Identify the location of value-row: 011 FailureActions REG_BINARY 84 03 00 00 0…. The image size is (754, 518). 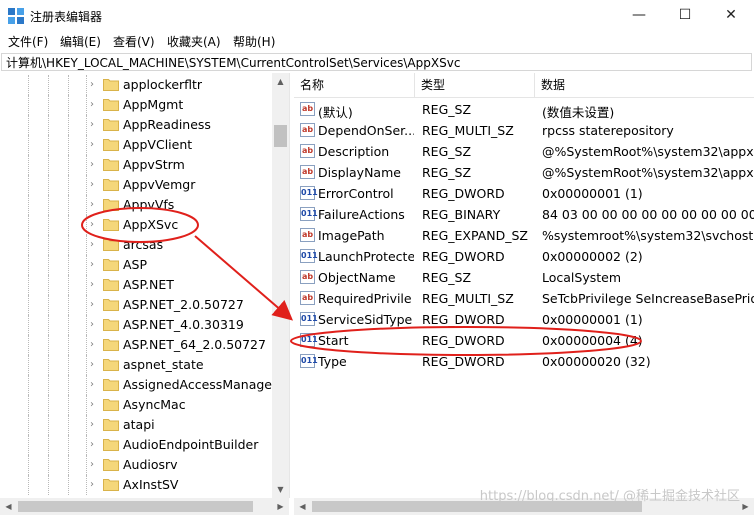
(524, 214).